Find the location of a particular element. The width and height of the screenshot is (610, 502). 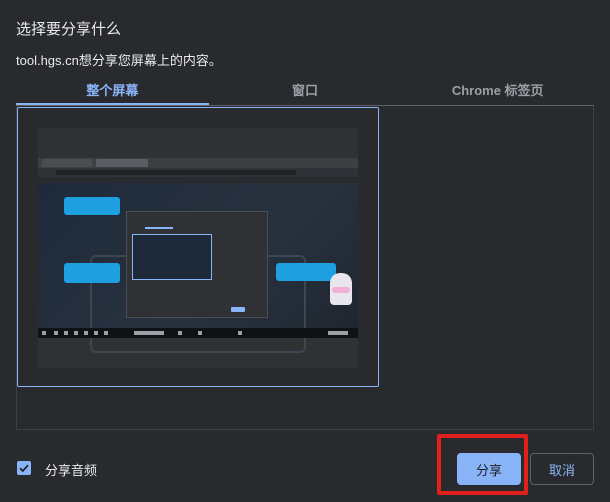

tab-window: 窗口 is located at coordinates (305, 93).